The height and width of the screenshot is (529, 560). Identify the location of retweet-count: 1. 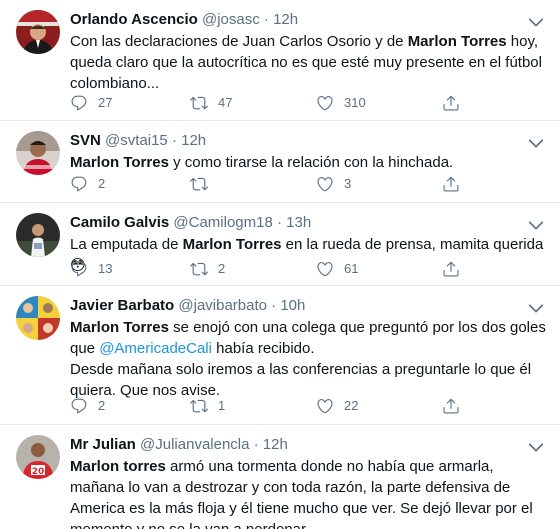
(222, 405).